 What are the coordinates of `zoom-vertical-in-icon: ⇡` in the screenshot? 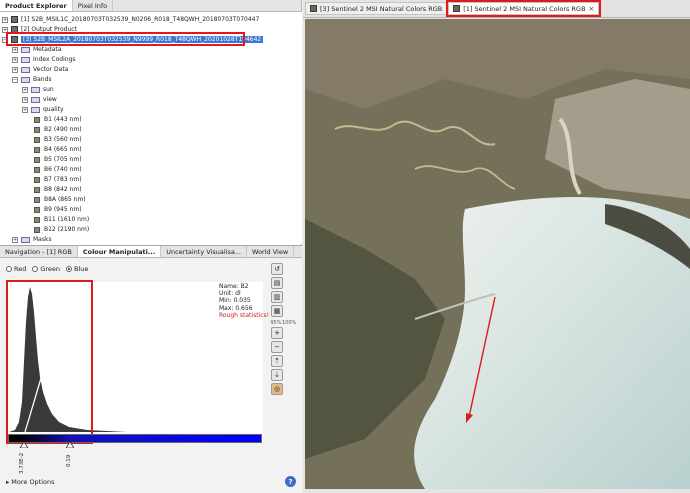 It's located at (277, 361).